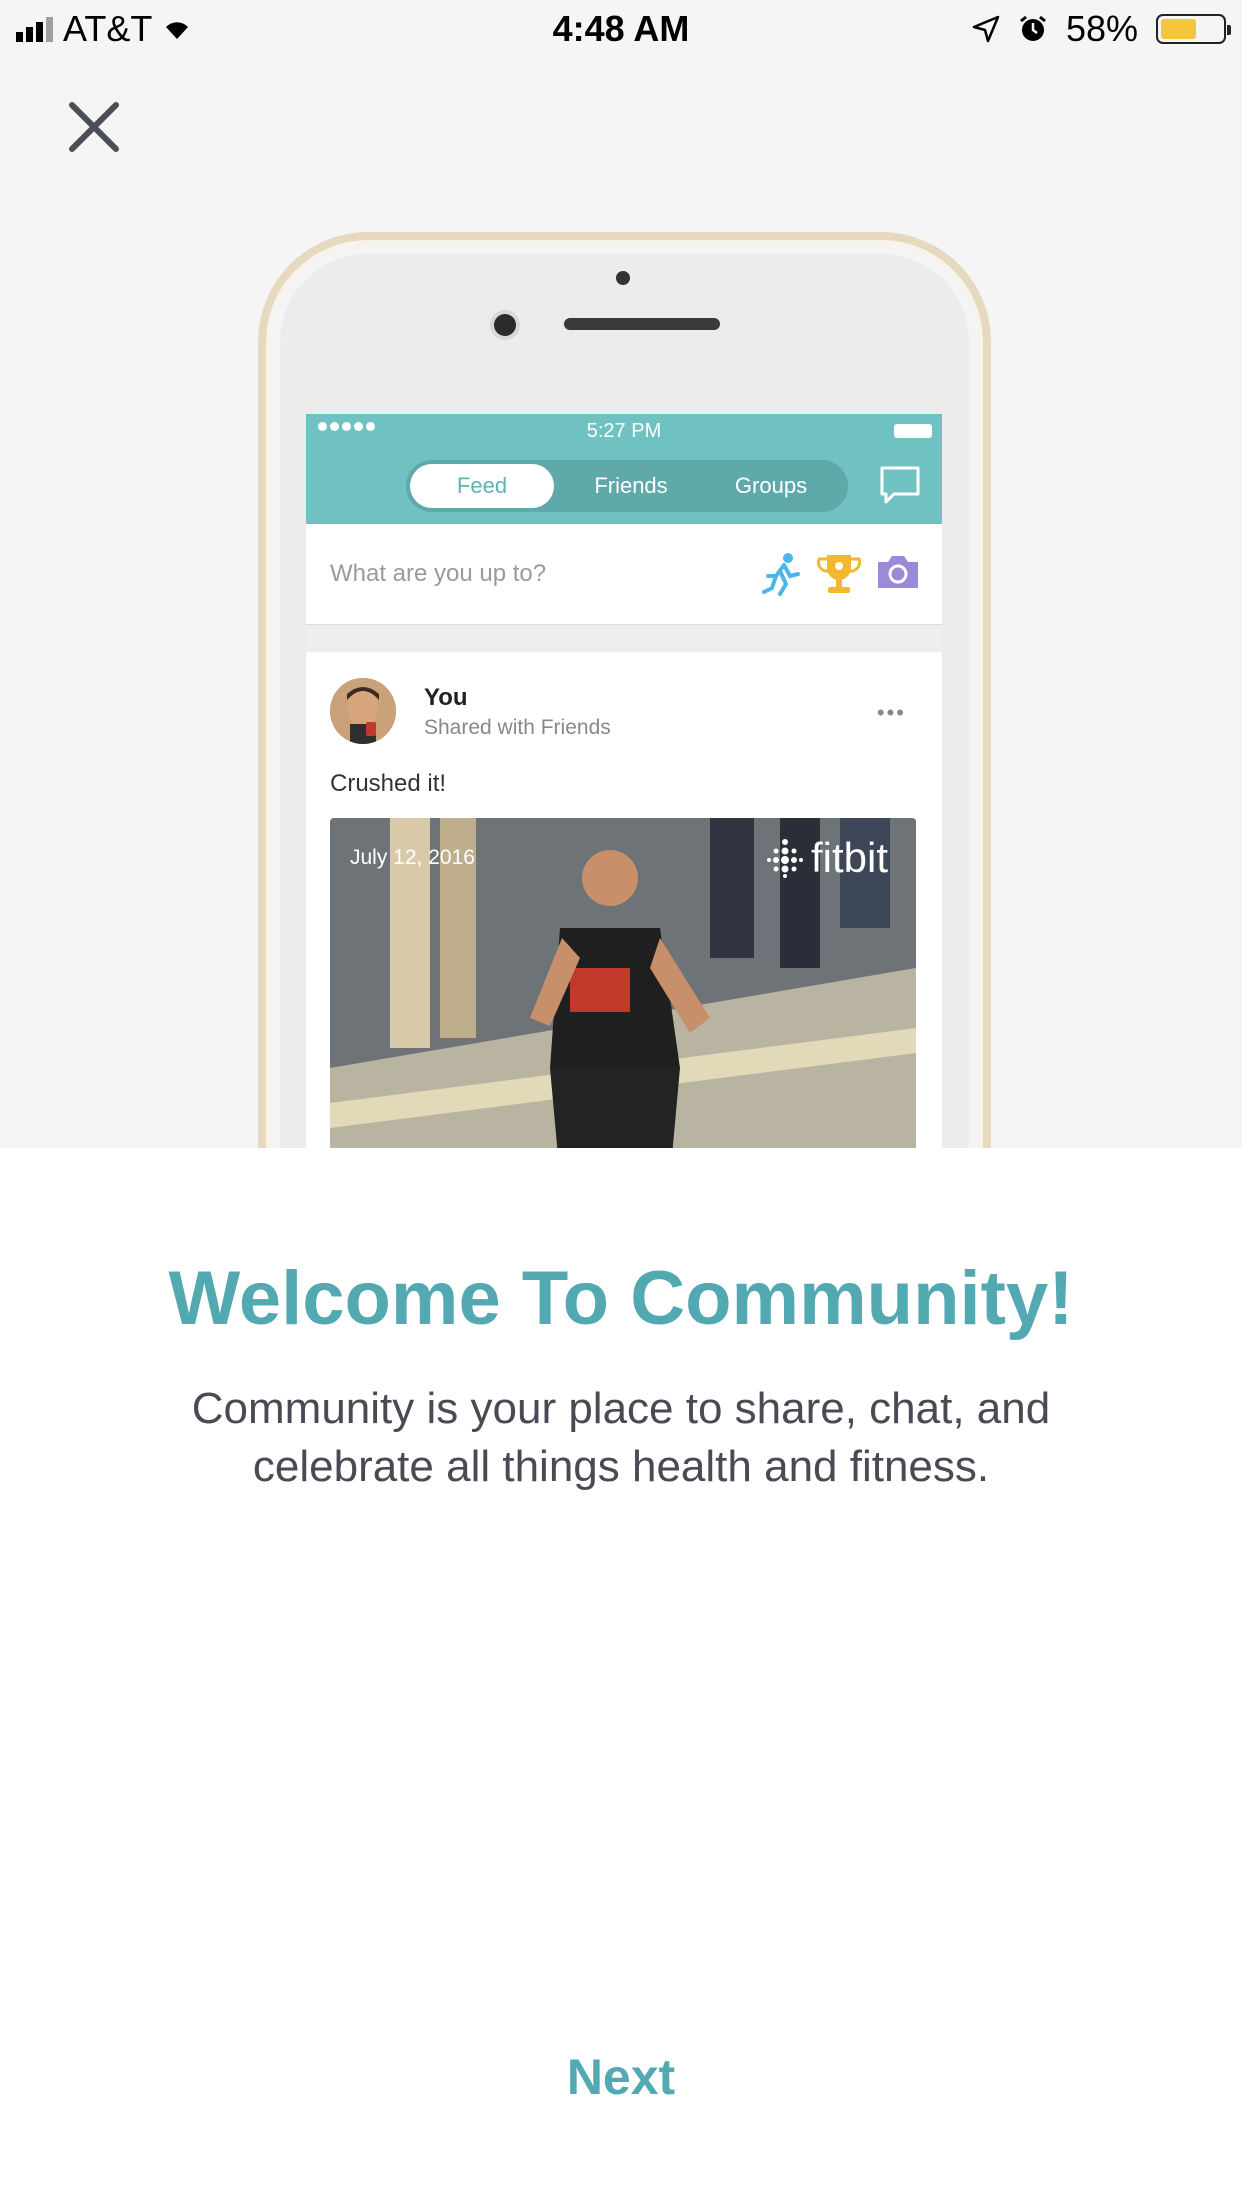  Describe the element at coordinates (642, 324) in the screenshot. I see `phone-speaker` at that location.